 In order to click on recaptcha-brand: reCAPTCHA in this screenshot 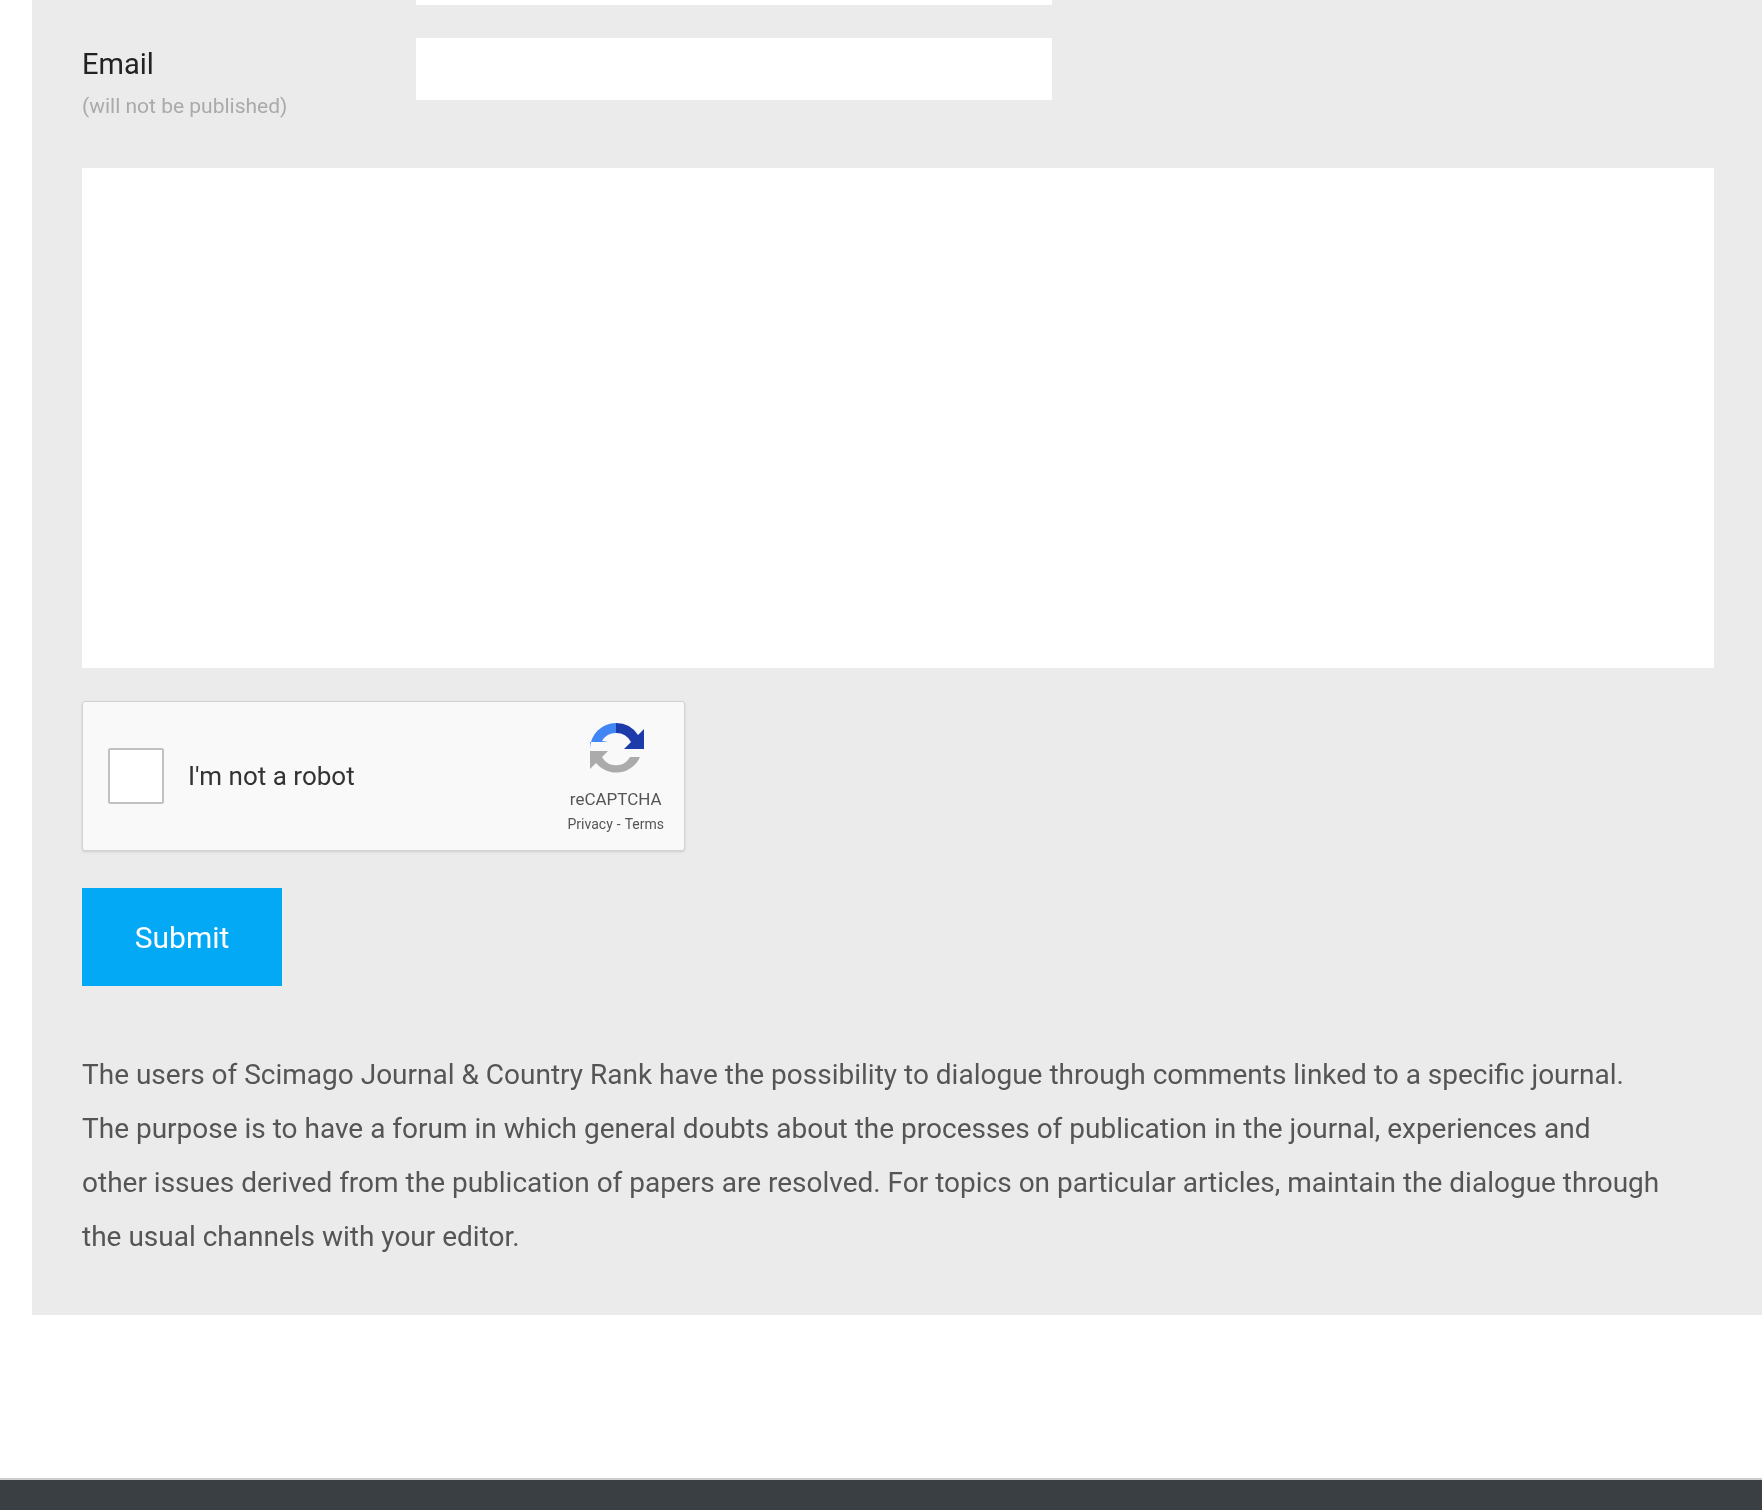, I will do `click(615, 799)`.